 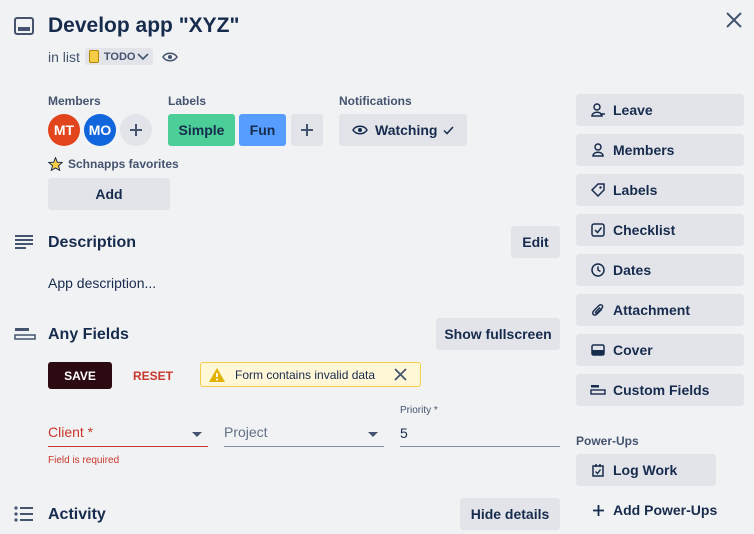 What do you see at coordinates (406, 130) in the screenshot?
I see `watching-label: Watching` at bounding box center [406, 130].